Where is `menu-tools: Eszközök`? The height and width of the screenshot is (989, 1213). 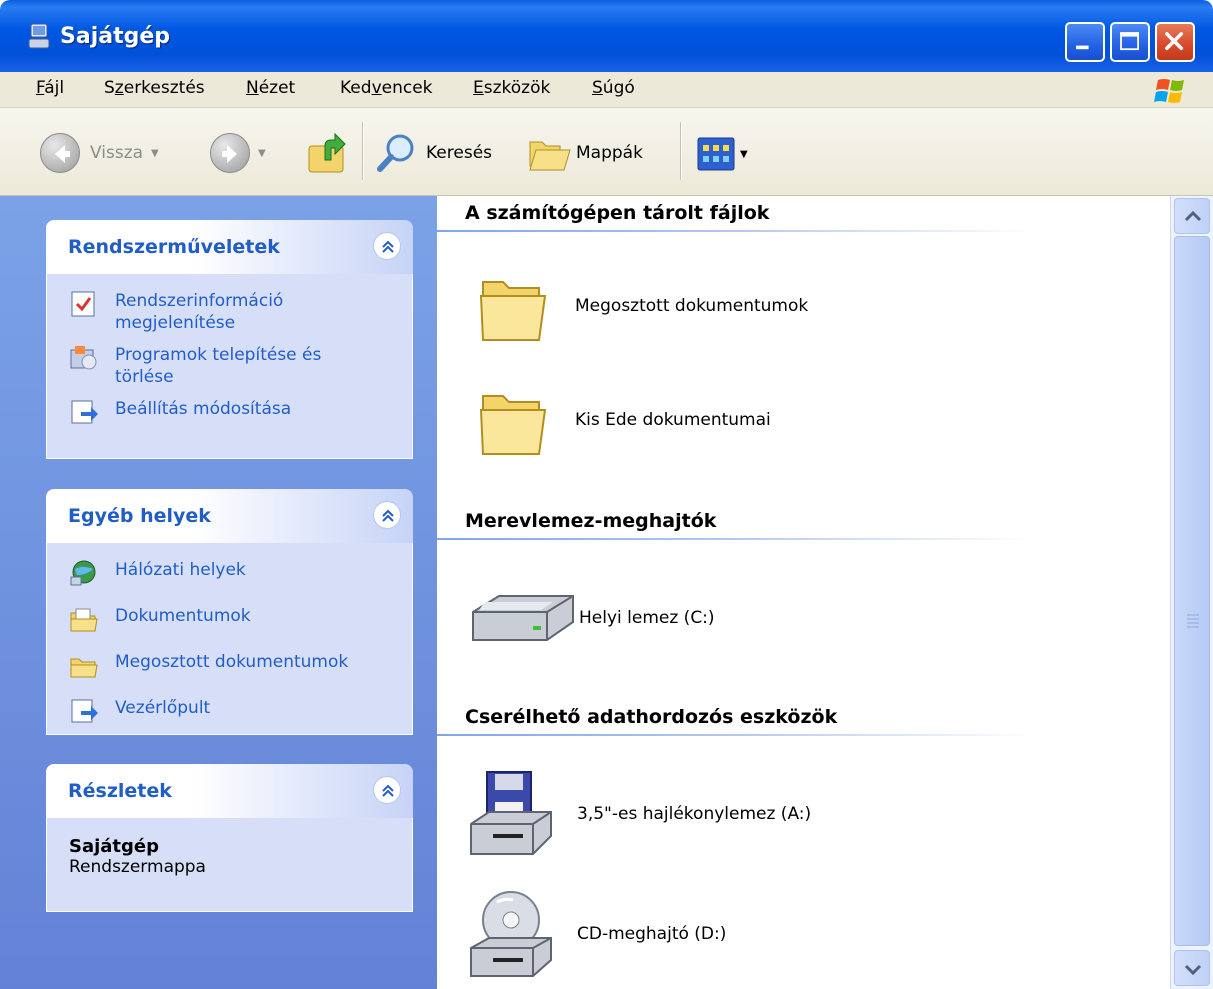 menu-tools: Eszközök is located at coordinates (511, 88).